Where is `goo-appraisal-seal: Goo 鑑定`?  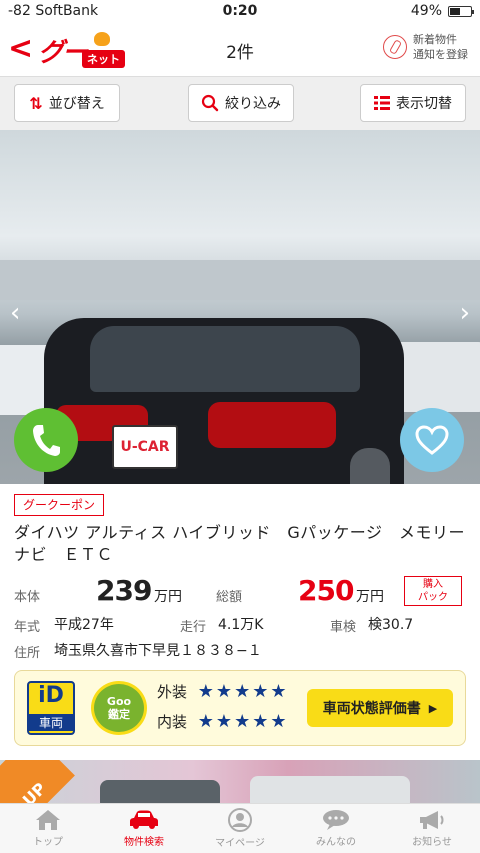 goo-appraisal-seal: Goo 鑑定 is located at coordinates (119, 708).